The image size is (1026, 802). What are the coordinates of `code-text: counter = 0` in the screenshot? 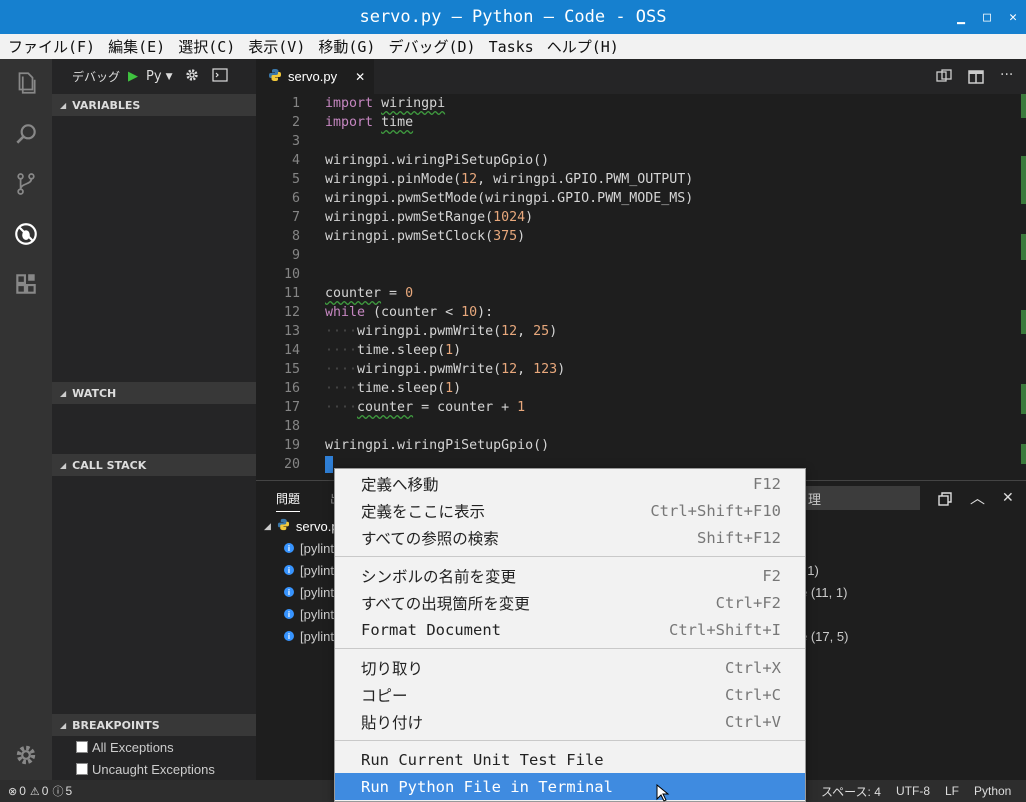 It's located at (369, 293).